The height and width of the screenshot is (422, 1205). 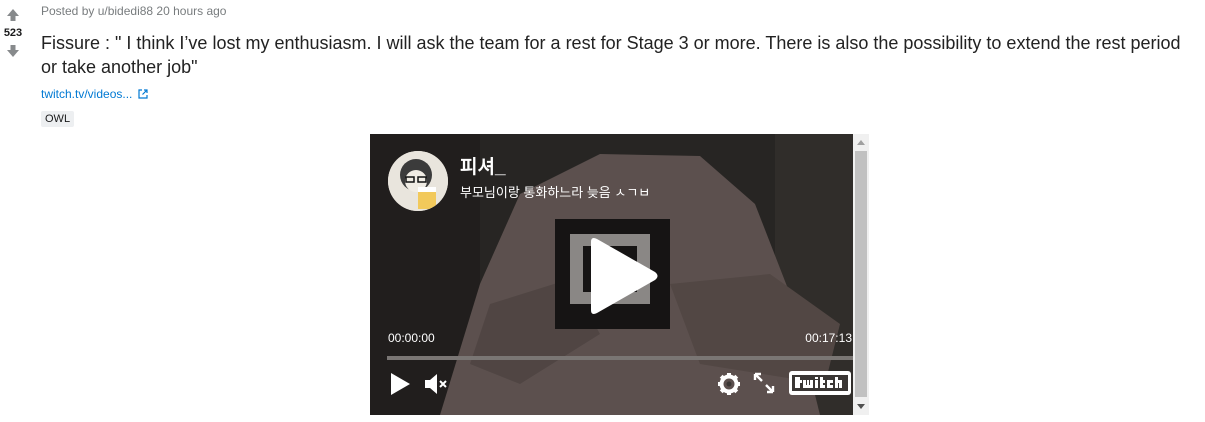 I want to click on post-flair: OWL, so click(x=58, y=119).